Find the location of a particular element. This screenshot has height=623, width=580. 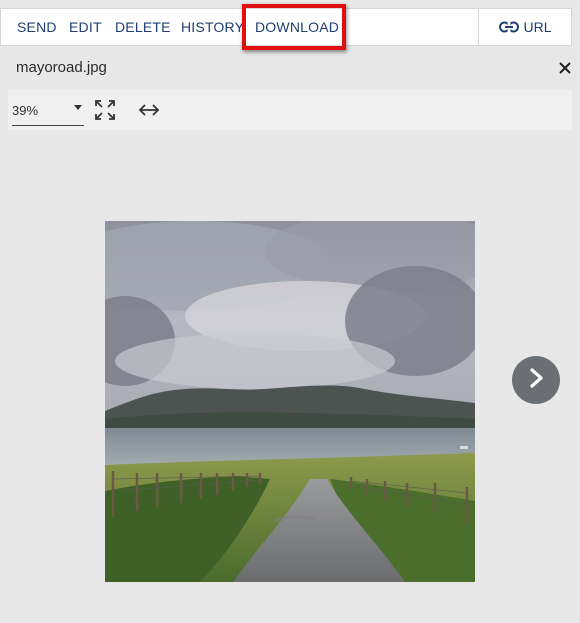

download-button: DOWNLOAD is located at coordinates (297, 27).